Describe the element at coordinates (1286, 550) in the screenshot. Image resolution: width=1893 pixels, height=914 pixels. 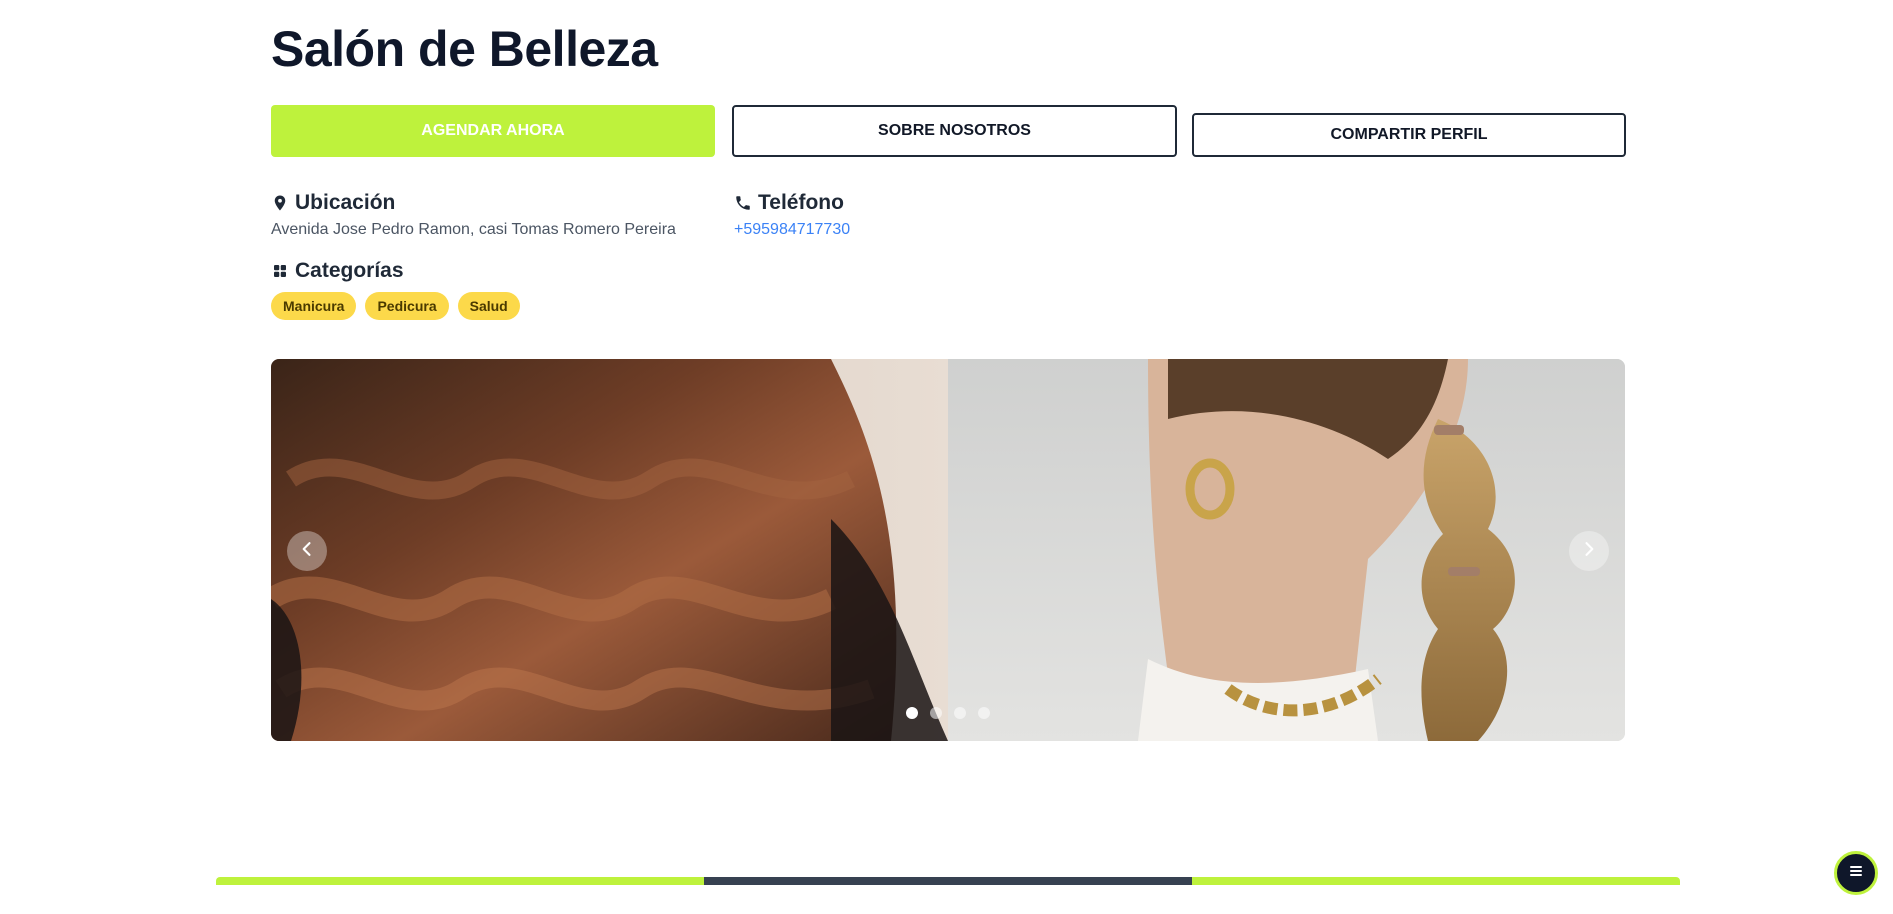
I see `carousel-slide-ponytail` at that location.